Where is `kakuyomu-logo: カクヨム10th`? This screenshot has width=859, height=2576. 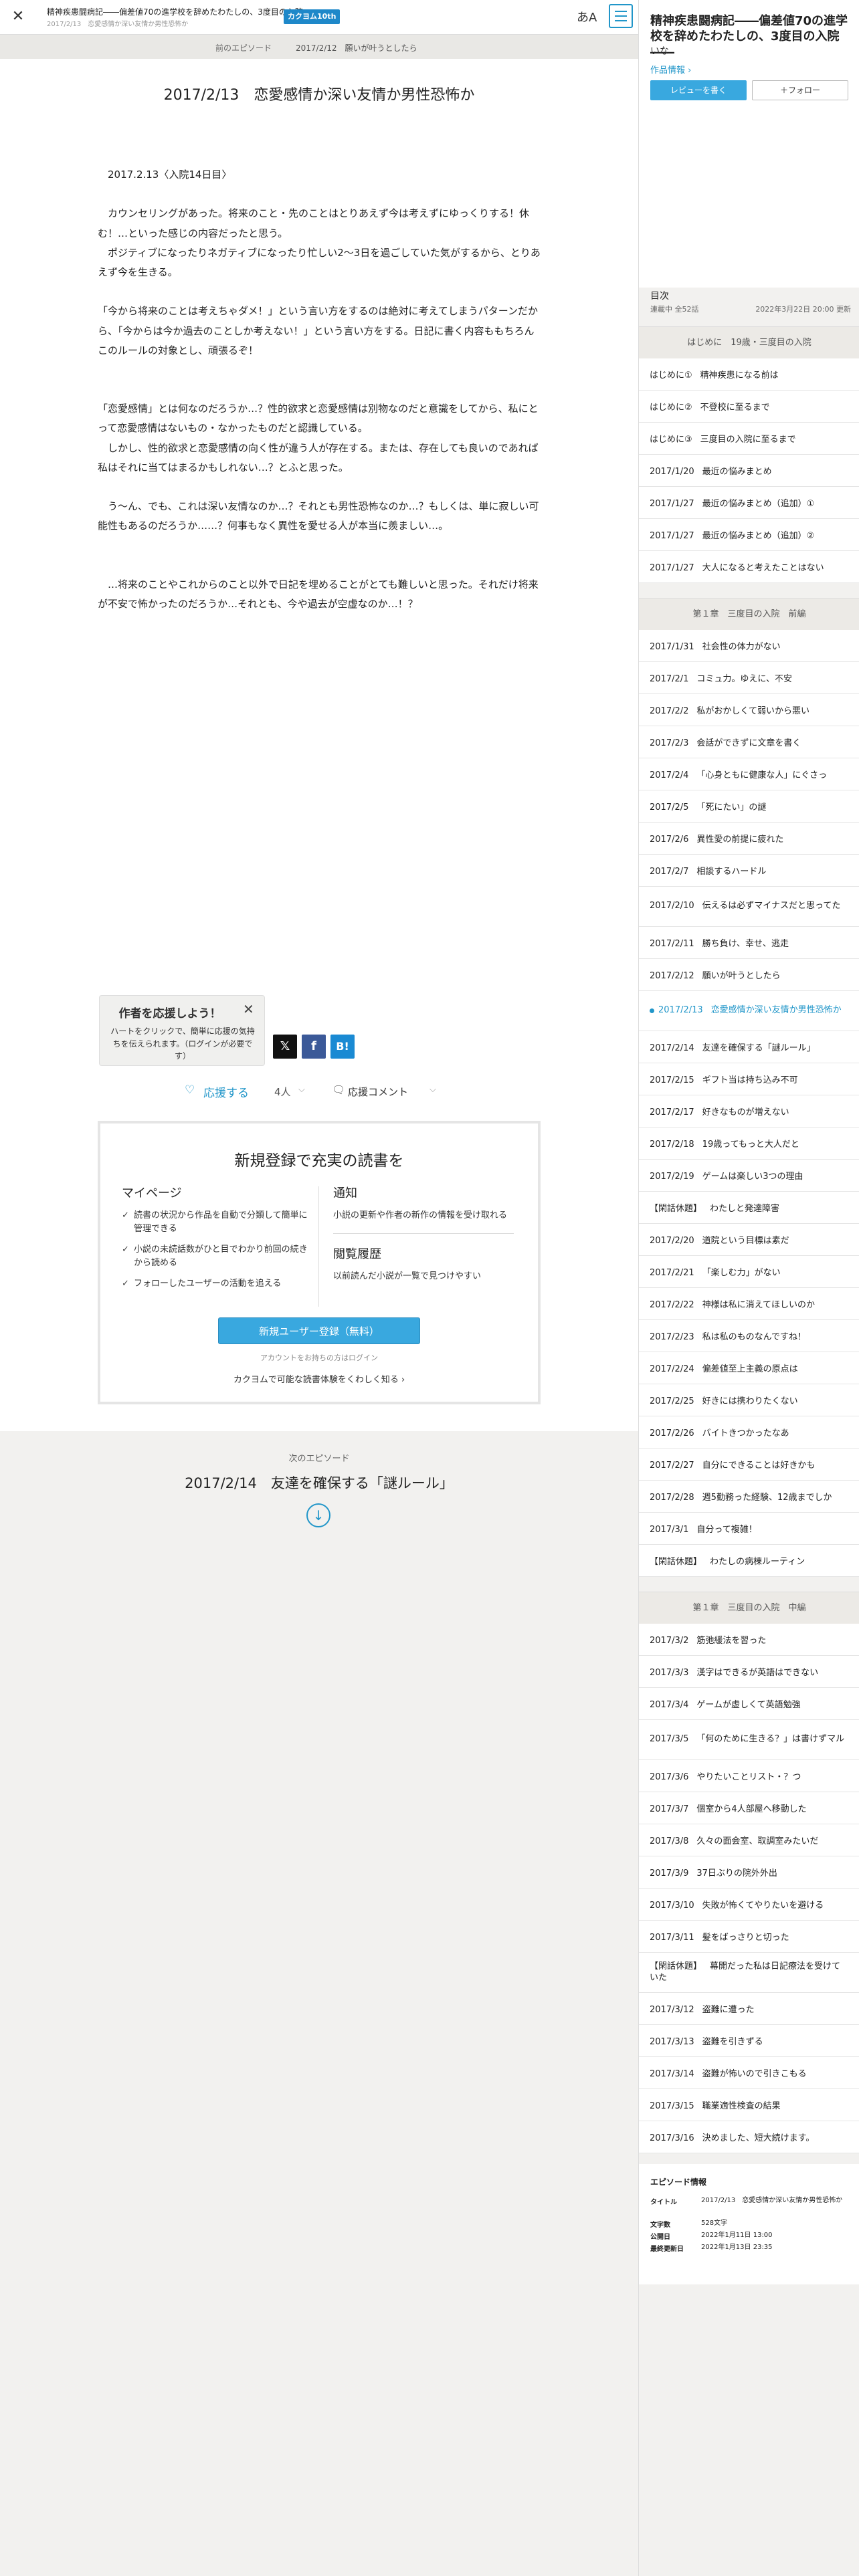 kakuyomu-logo: カクヨム10th is located at coordinates (312, 16).